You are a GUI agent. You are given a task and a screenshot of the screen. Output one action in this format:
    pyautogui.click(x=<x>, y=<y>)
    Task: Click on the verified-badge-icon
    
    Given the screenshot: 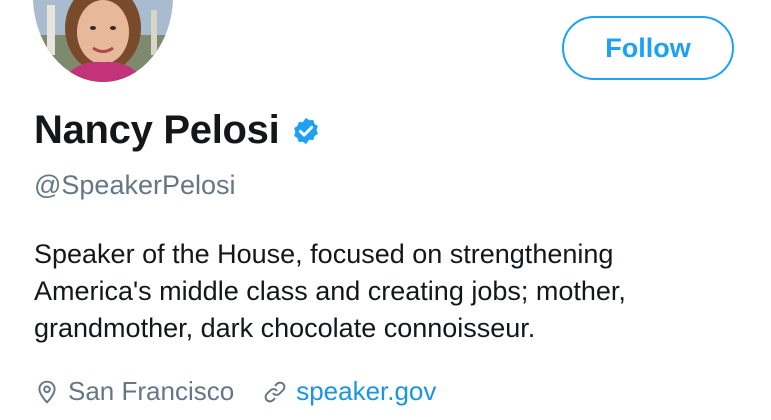 What is the action you would take?
    pyautogui.click(x=306, y=131)
    